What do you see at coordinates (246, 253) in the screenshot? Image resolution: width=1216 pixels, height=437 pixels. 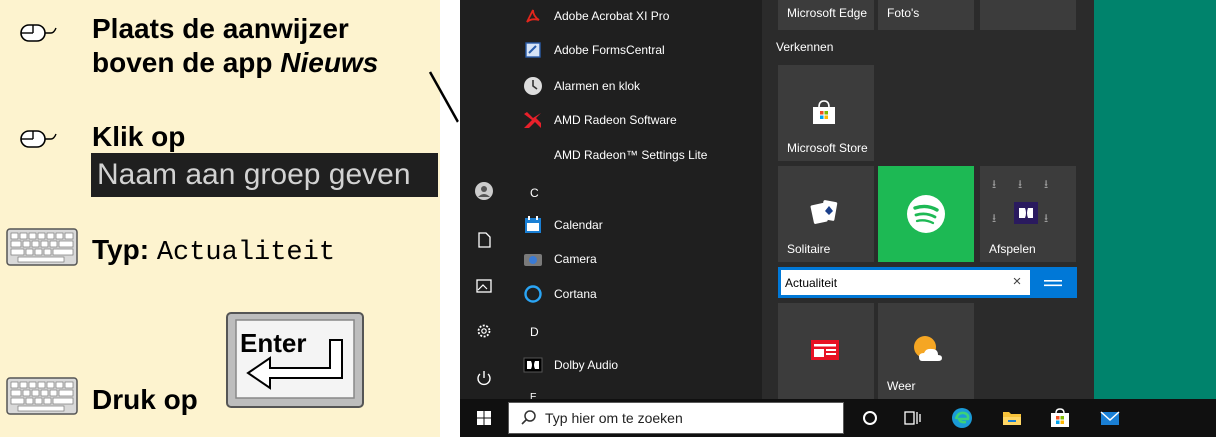 I see `typed-value: Actualiteit` at bounding box center [246, 253].